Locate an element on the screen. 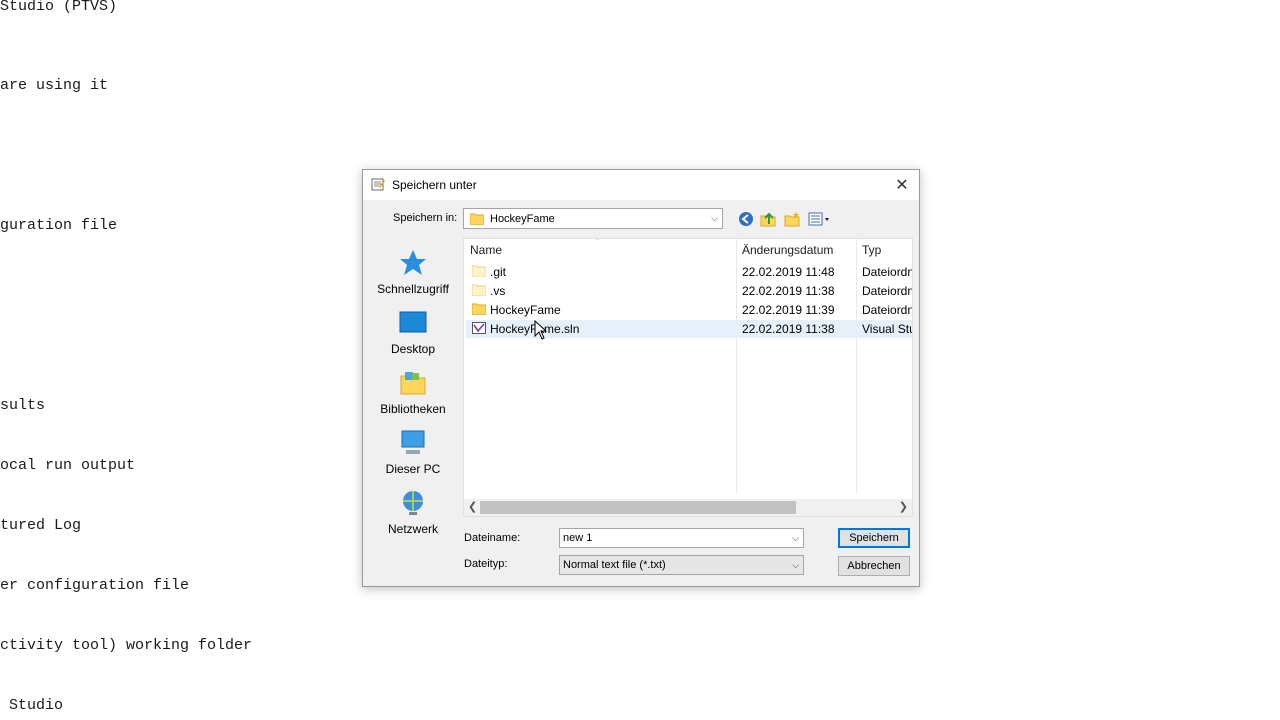  scrollbar-thumb is located at coordinates (638, 507).